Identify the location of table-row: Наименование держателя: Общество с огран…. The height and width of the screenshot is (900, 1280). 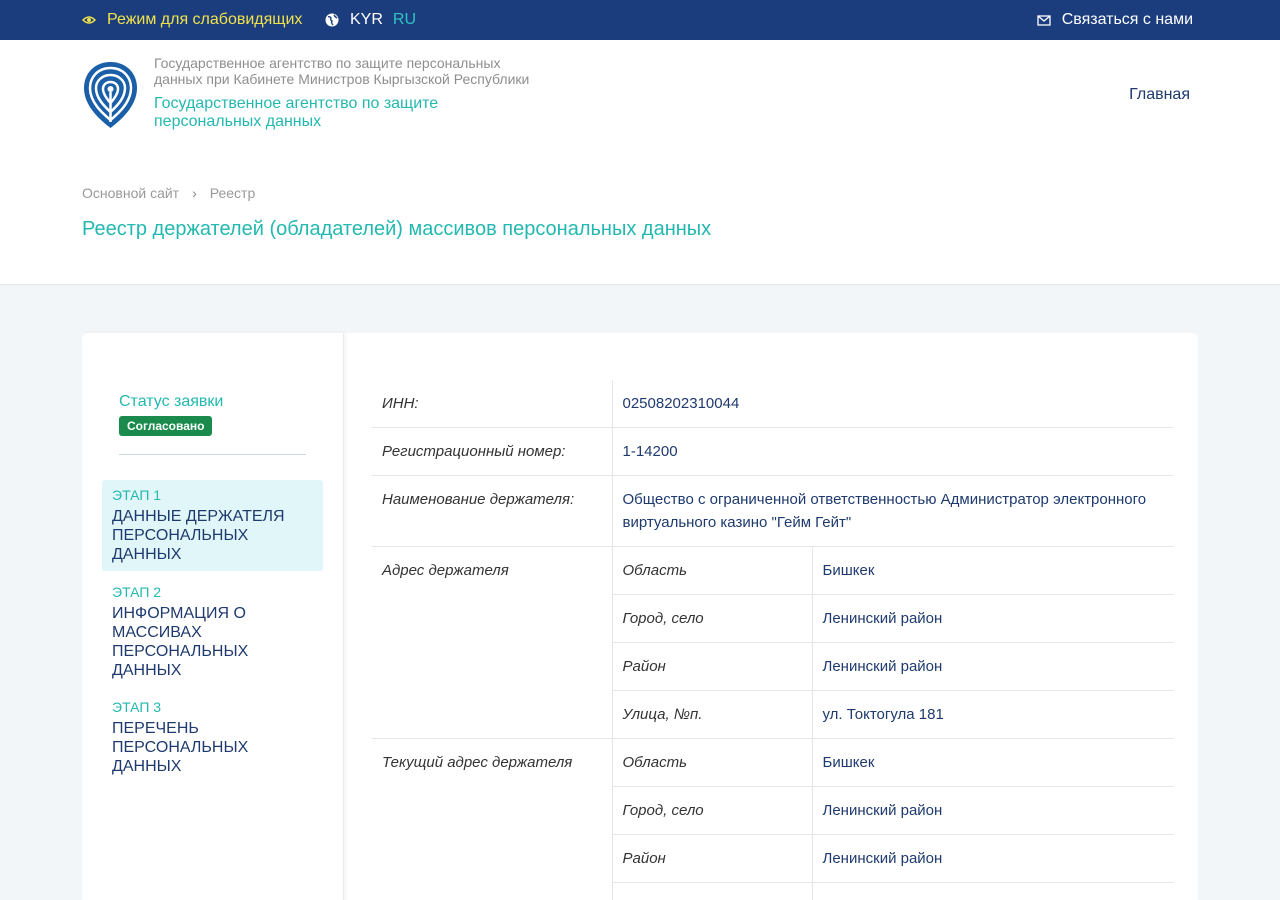
(772, 511).